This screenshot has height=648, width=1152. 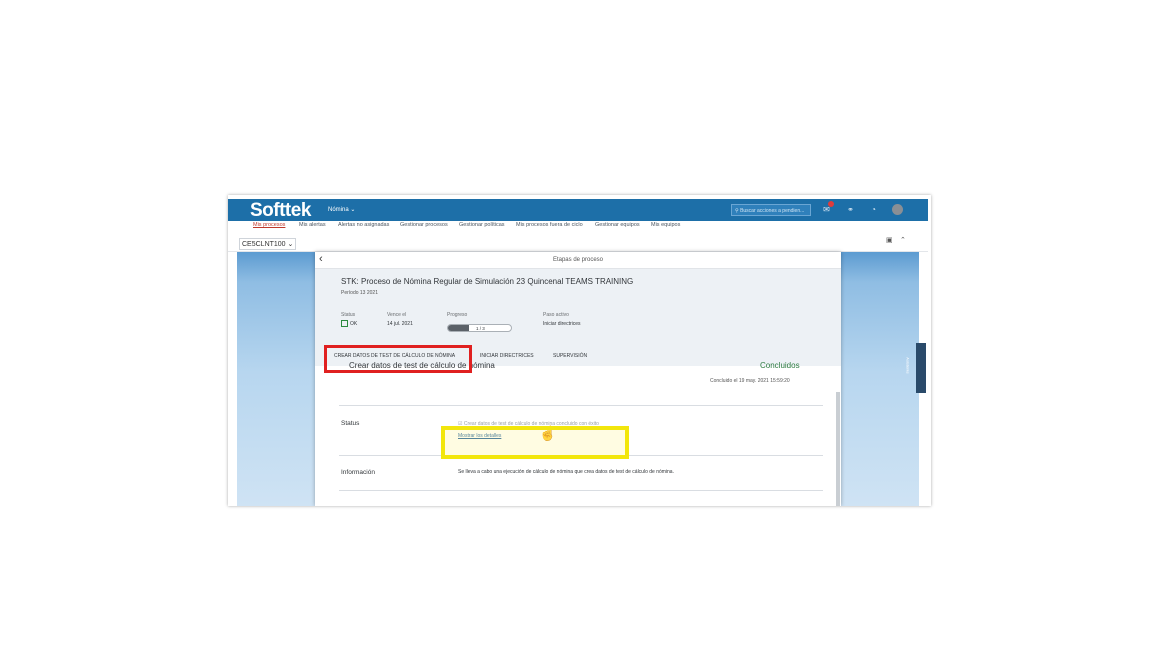 I want to click on nav-item-gestionar-procesos: Gestionar procesos, so click(x=424, y=225).